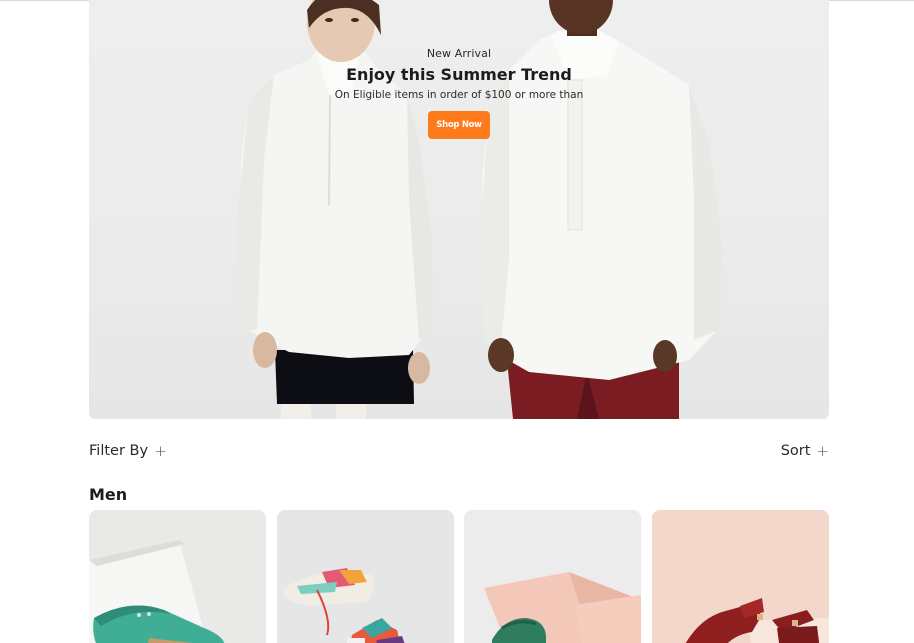 This screenshot has height=643, width=914. I want to click on hero-title: Enjoy this Summer Trend, so click(459, 74).